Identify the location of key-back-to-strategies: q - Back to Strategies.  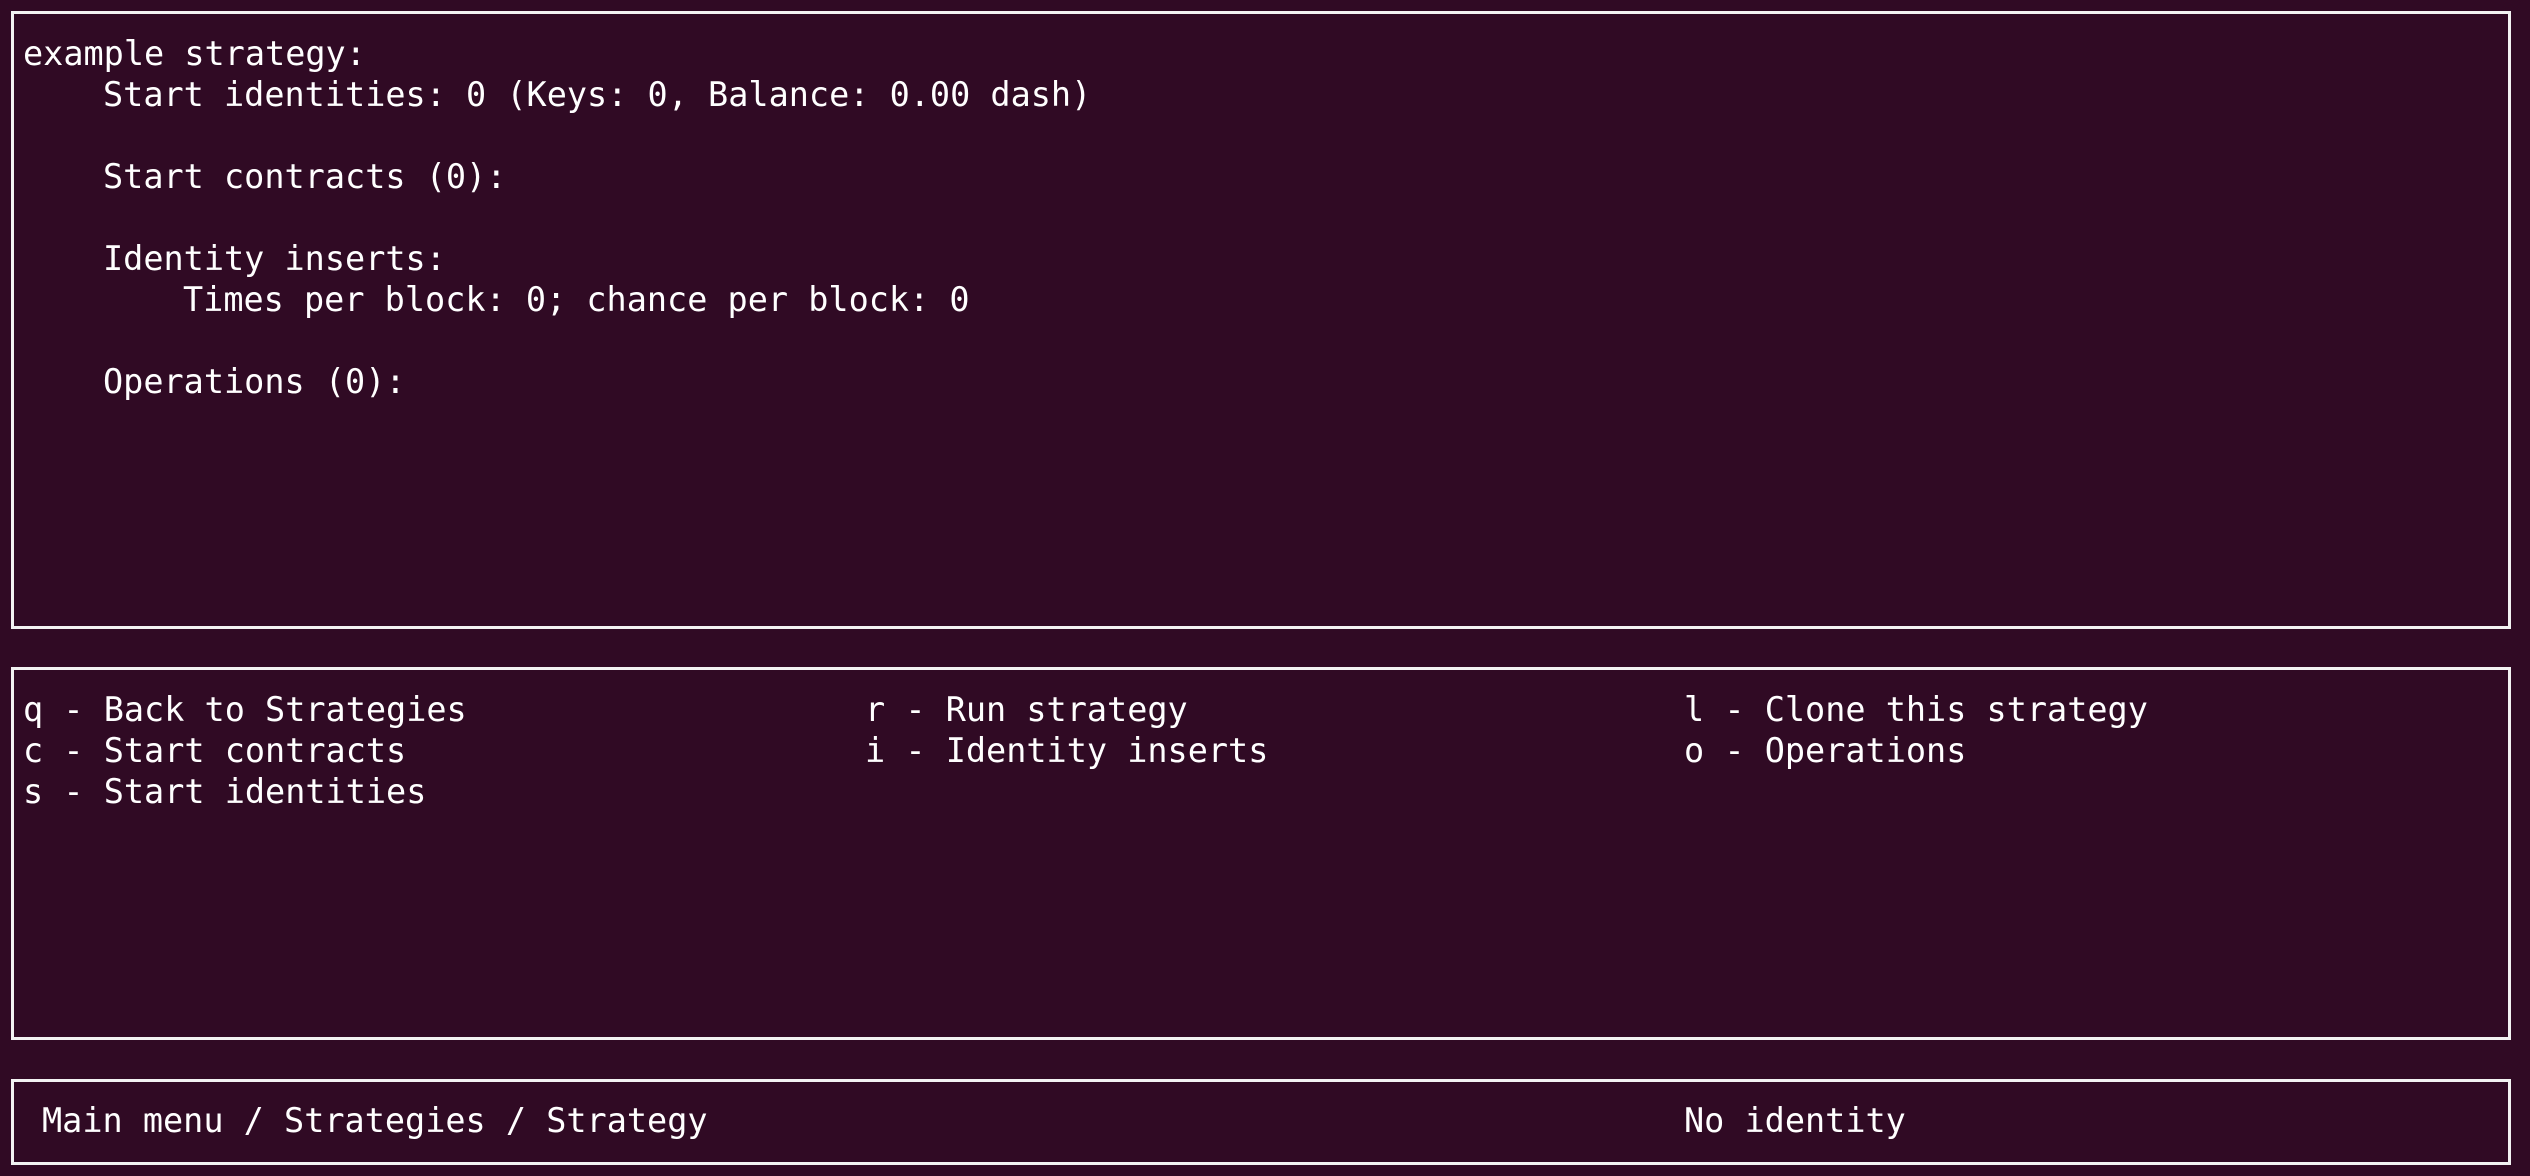
(245, 709).